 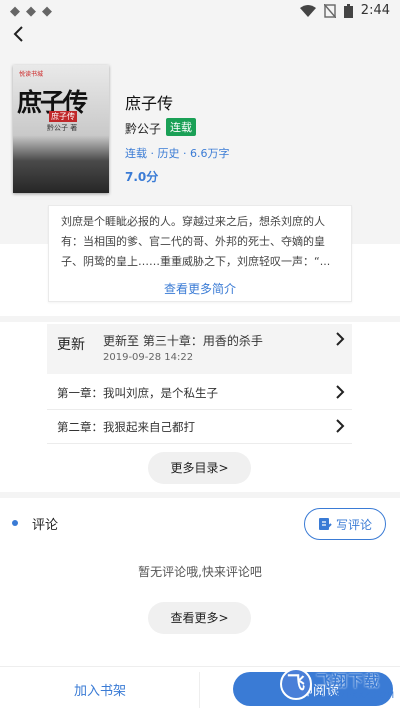 What do you see at coordinates (31, 74) in the screenshot?
I see `cover-publisher: 悦读书城` at bounding box center [31, 74].